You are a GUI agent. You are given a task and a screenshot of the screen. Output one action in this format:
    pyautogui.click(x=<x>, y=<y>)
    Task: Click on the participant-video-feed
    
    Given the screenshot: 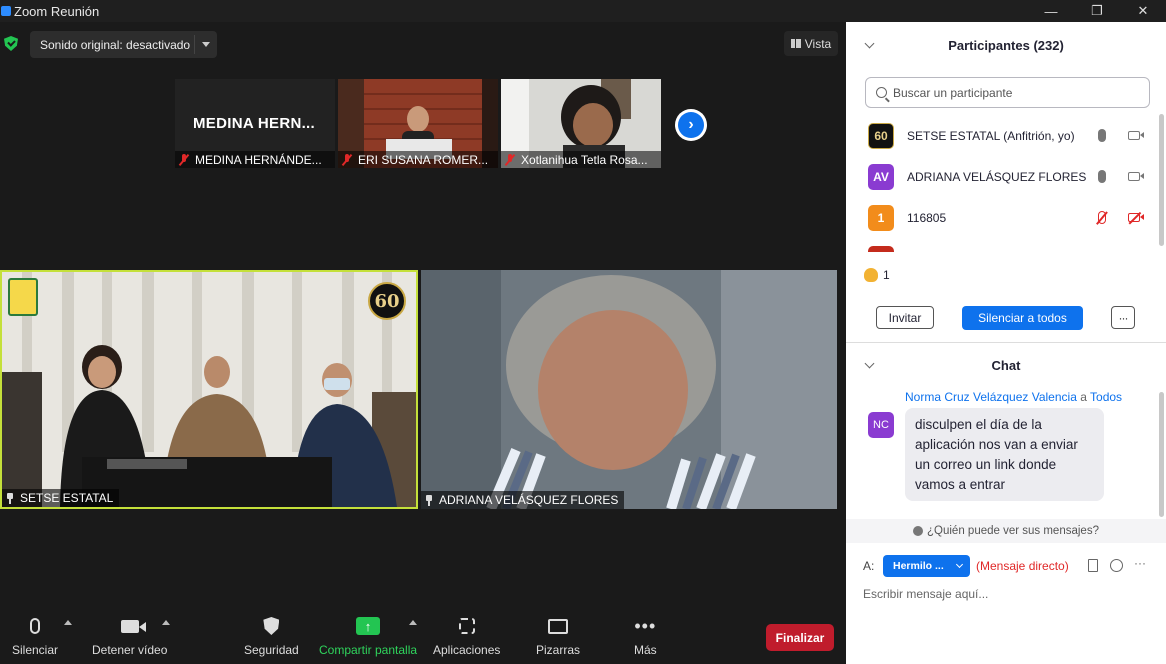 What is the action you would take?
    pyautogui.click(x=629, y=389)
    